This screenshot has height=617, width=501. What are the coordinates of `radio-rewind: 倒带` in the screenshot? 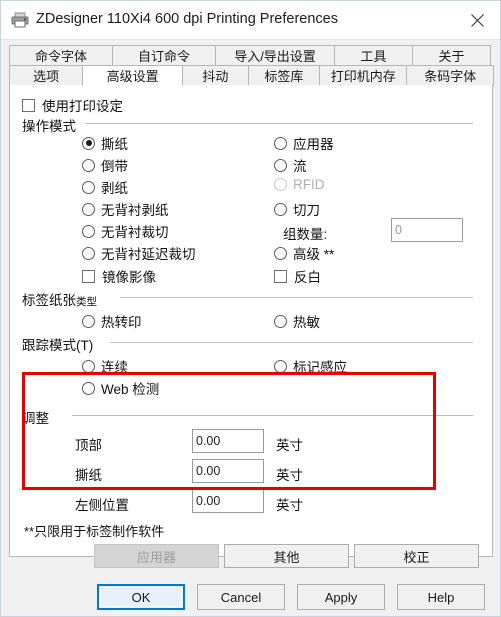 It's located at (105, 165).